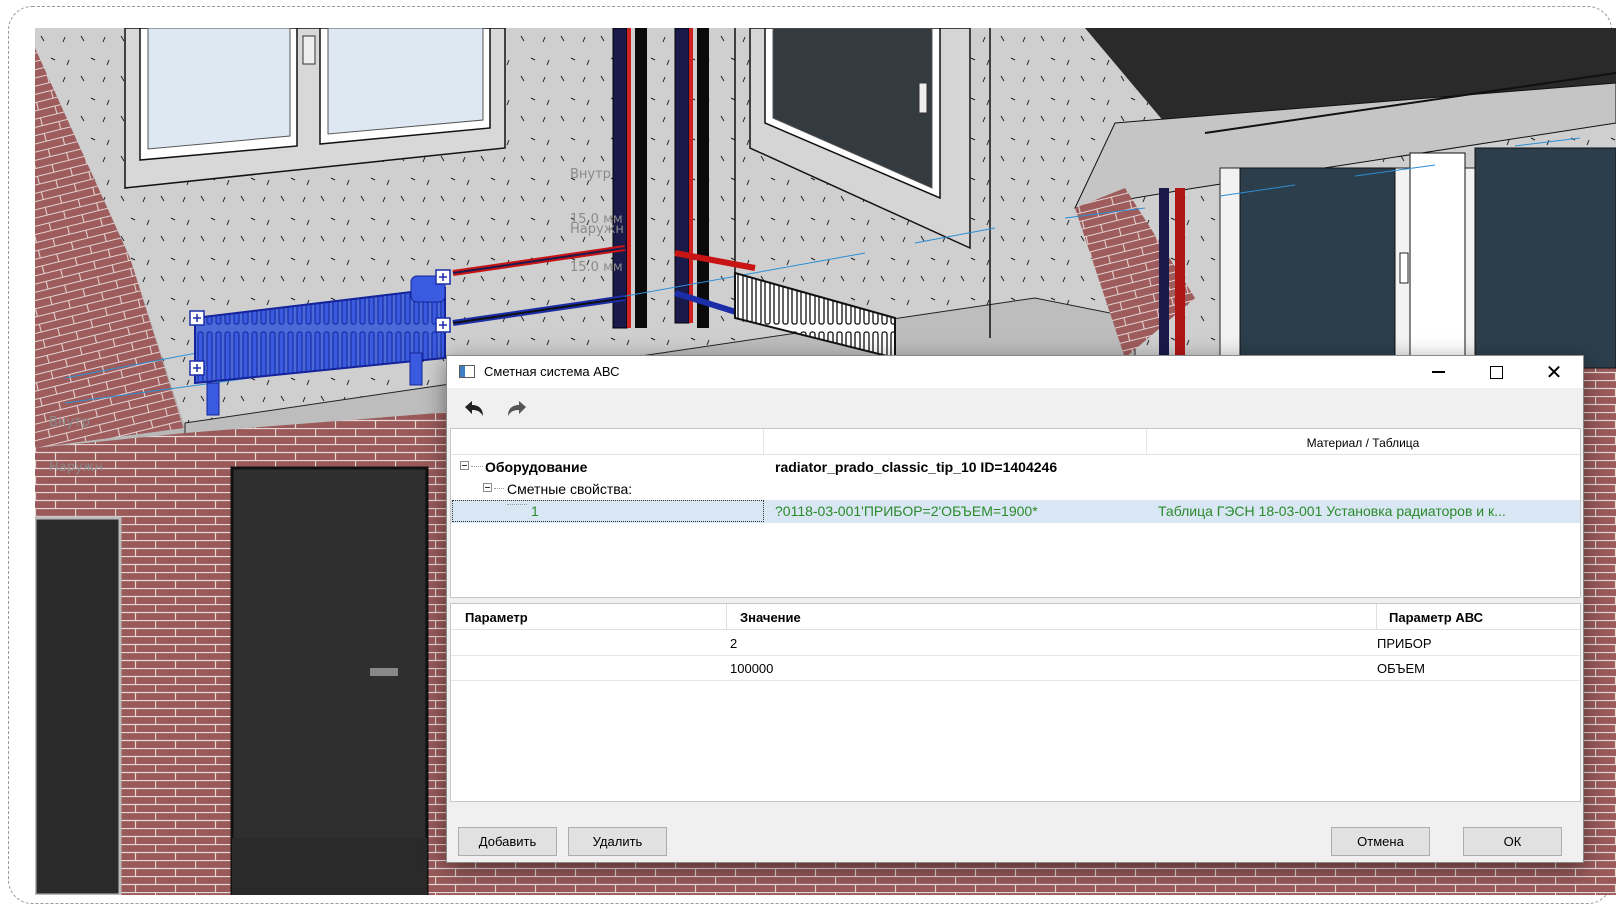  I want to click on header-value: Значение, so click(770, 617).